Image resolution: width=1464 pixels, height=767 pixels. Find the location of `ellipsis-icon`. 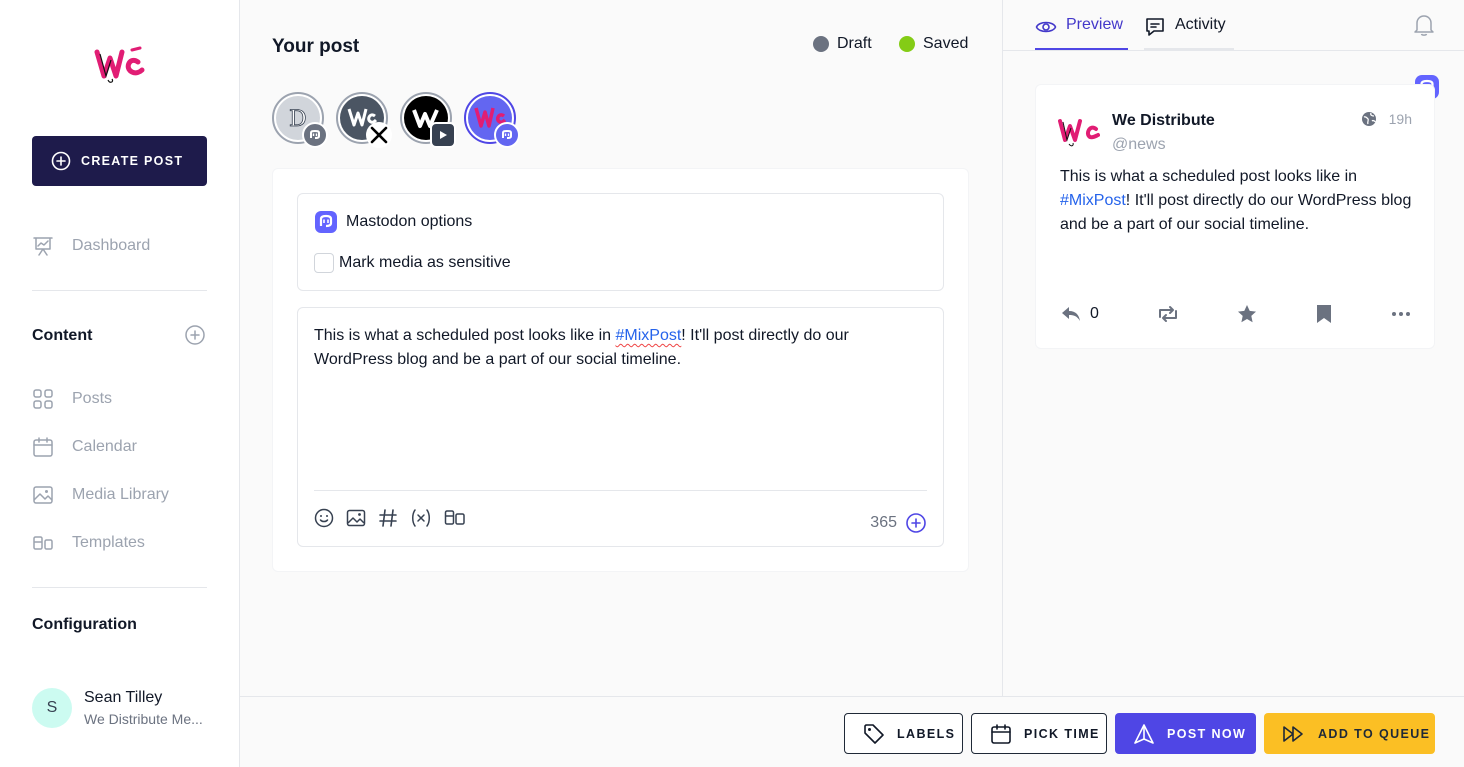

ellipsis-icon is located at coordinates (1400, 314).